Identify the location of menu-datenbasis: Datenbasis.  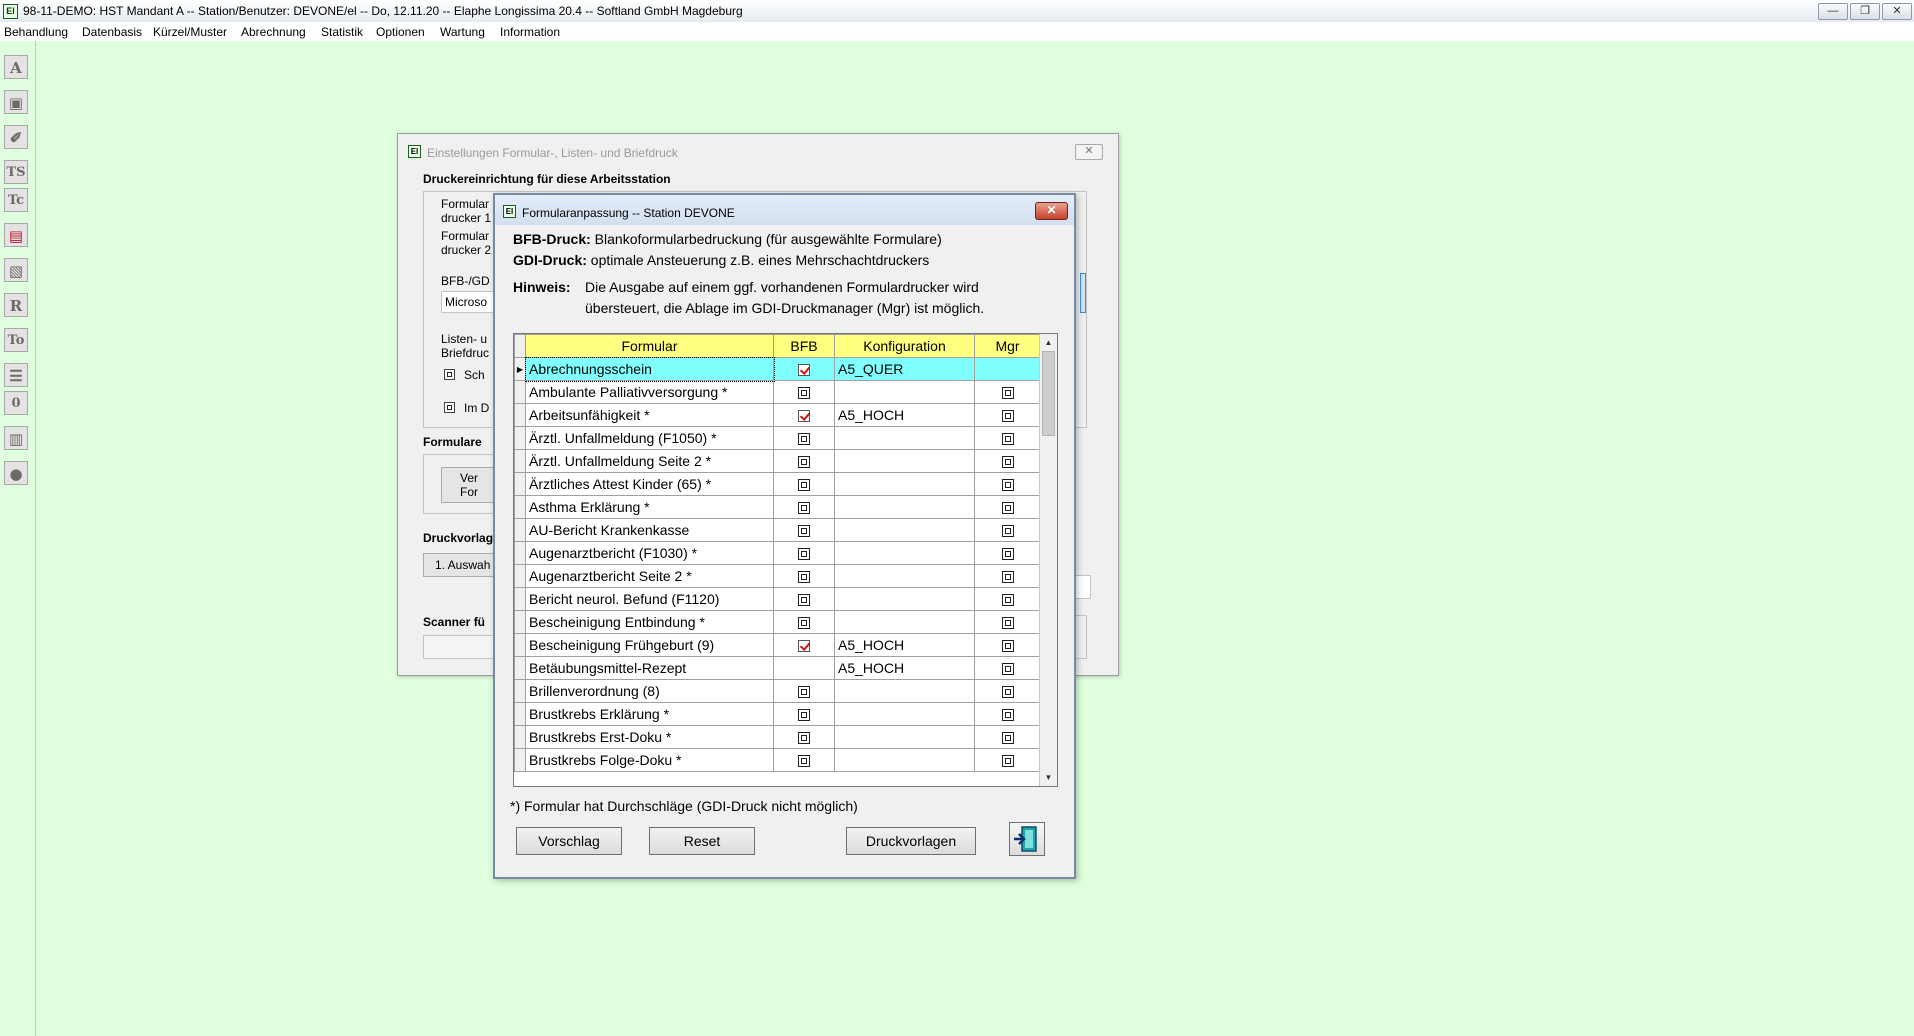
(112, 32).